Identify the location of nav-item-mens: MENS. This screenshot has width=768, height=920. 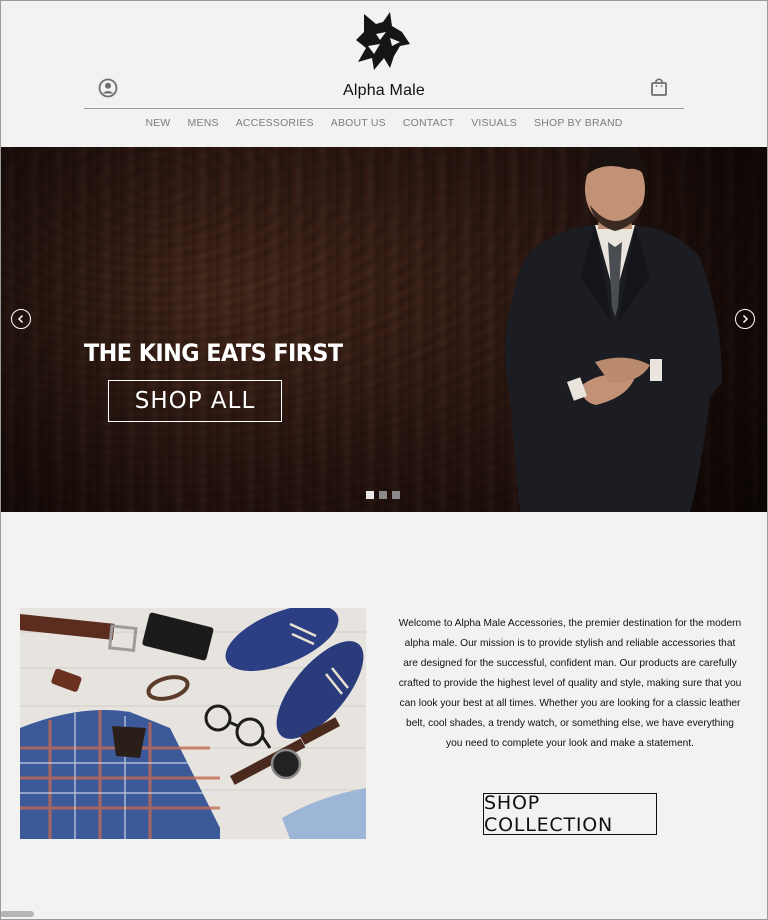
(203, 123).